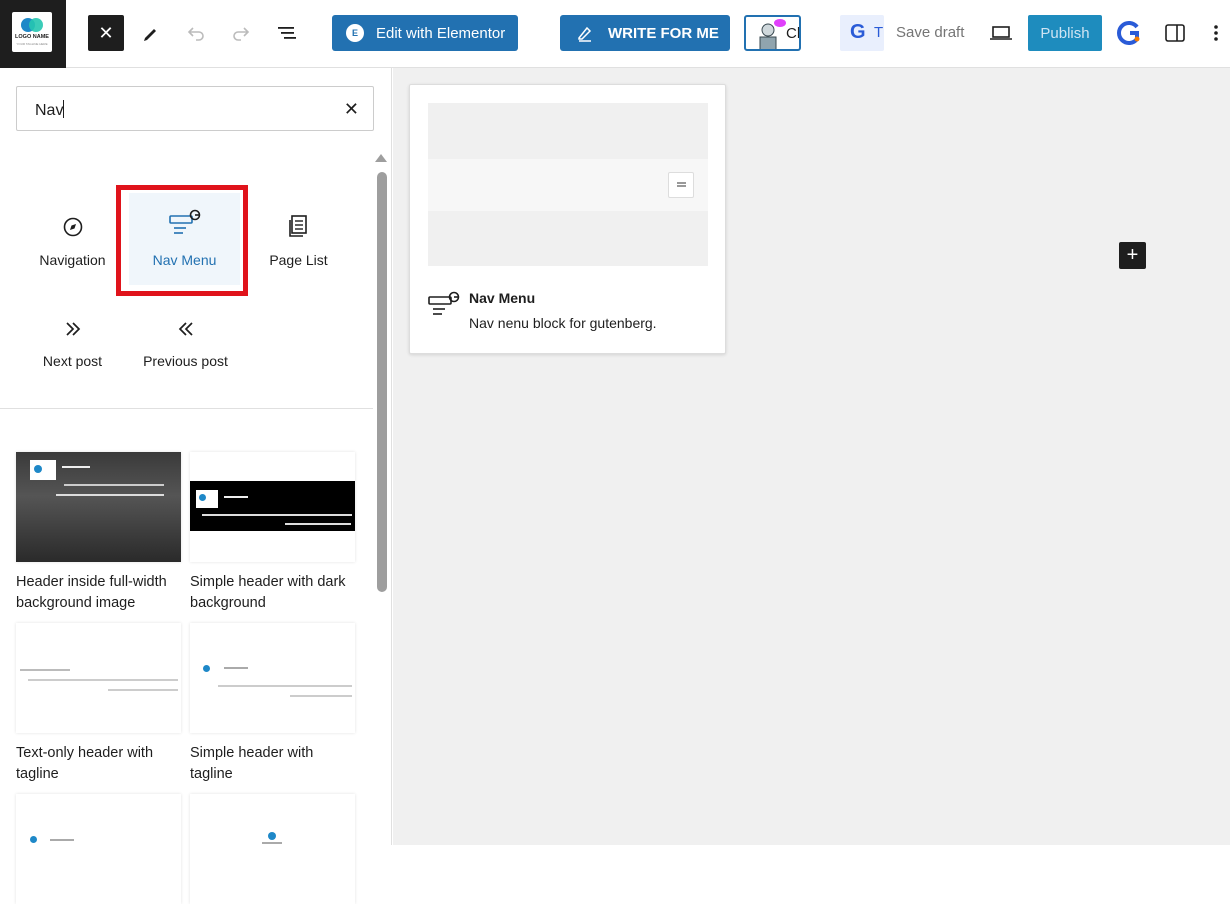  I want to click on block-label: Page List, so click(298, 260).